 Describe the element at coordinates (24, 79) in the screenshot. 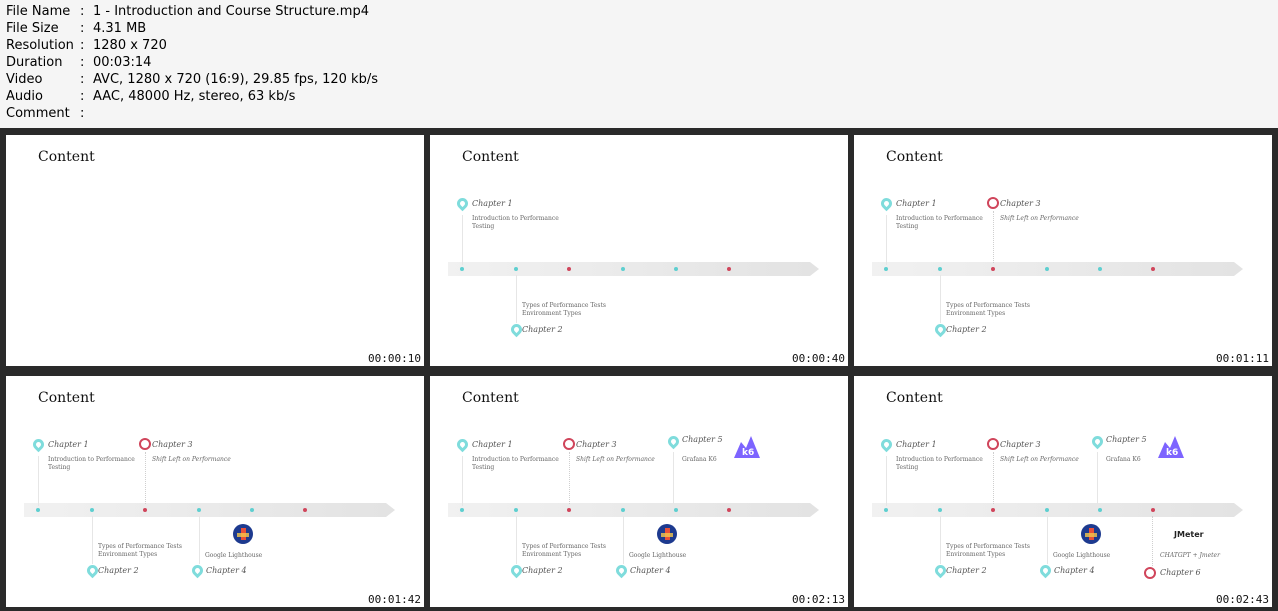

I see `info-key: Video` at that location.